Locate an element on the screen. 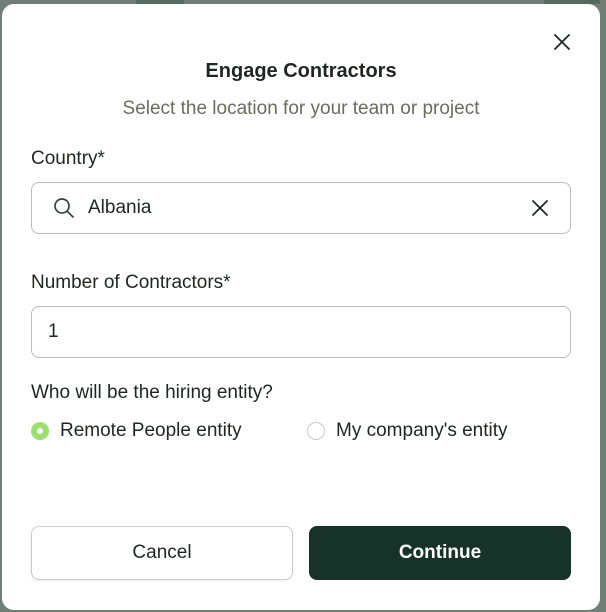  radio-remote-people-entity: Remote People entity is located at coordinates (136, 431).